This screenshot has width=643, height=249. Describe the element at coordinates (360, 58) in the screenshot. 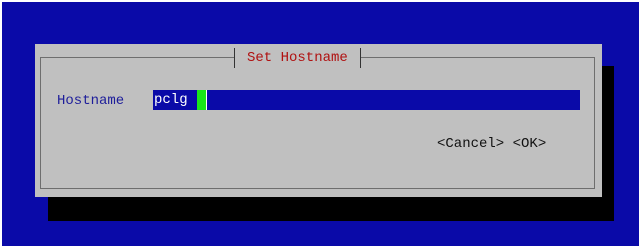

I see `title-right-divider` at that location.